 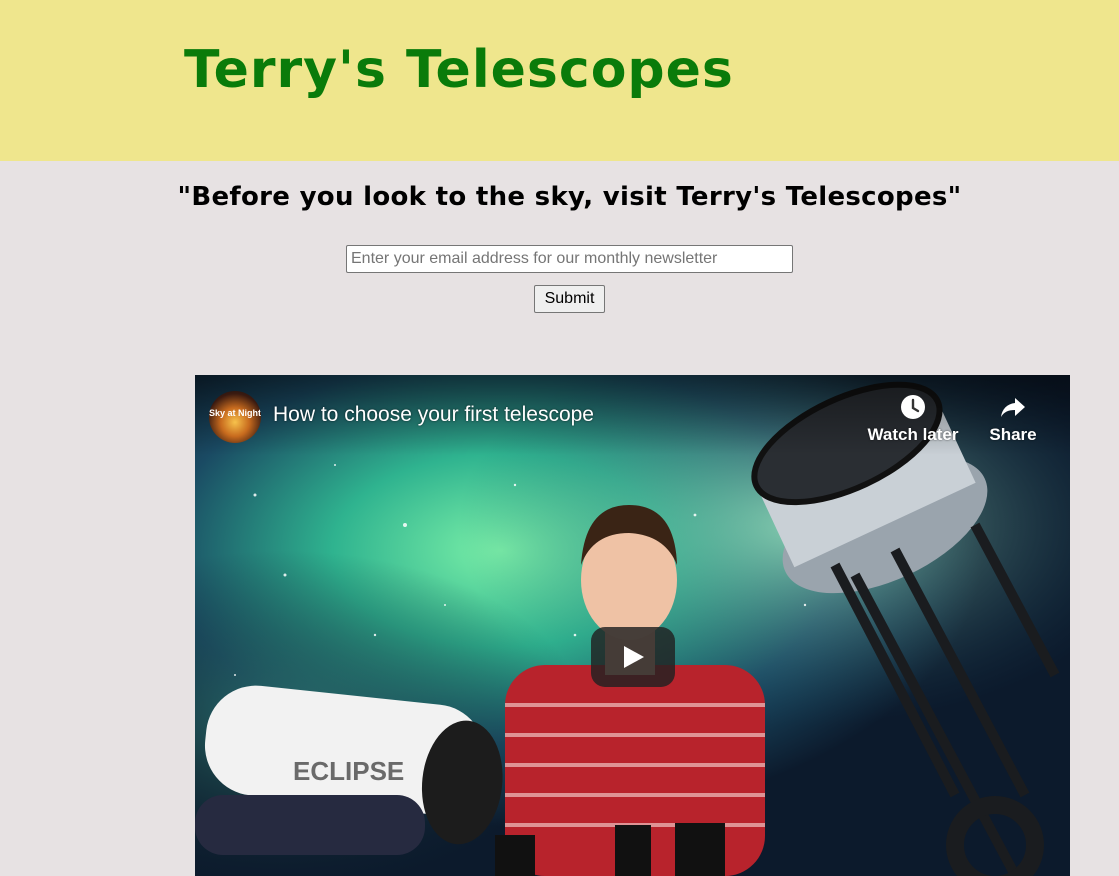 What do you see at coordinates (433, 415) in the screenshot?
I see `video-title: How to choose your first telescope` at bounding box center [433, 415].